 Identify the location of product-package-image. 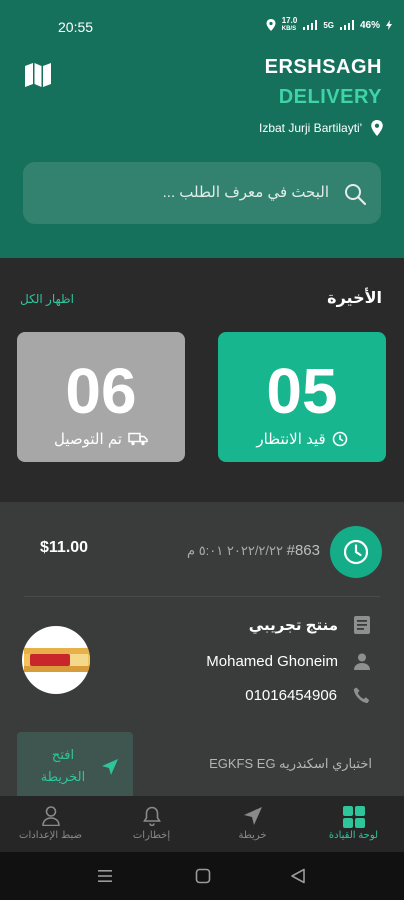
(57, 660).